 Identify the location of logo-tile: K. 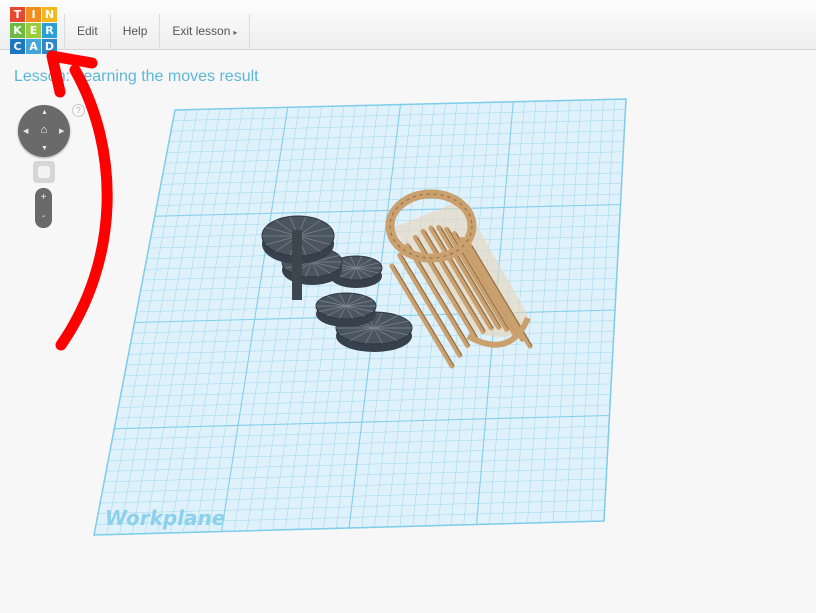
(17, 30).